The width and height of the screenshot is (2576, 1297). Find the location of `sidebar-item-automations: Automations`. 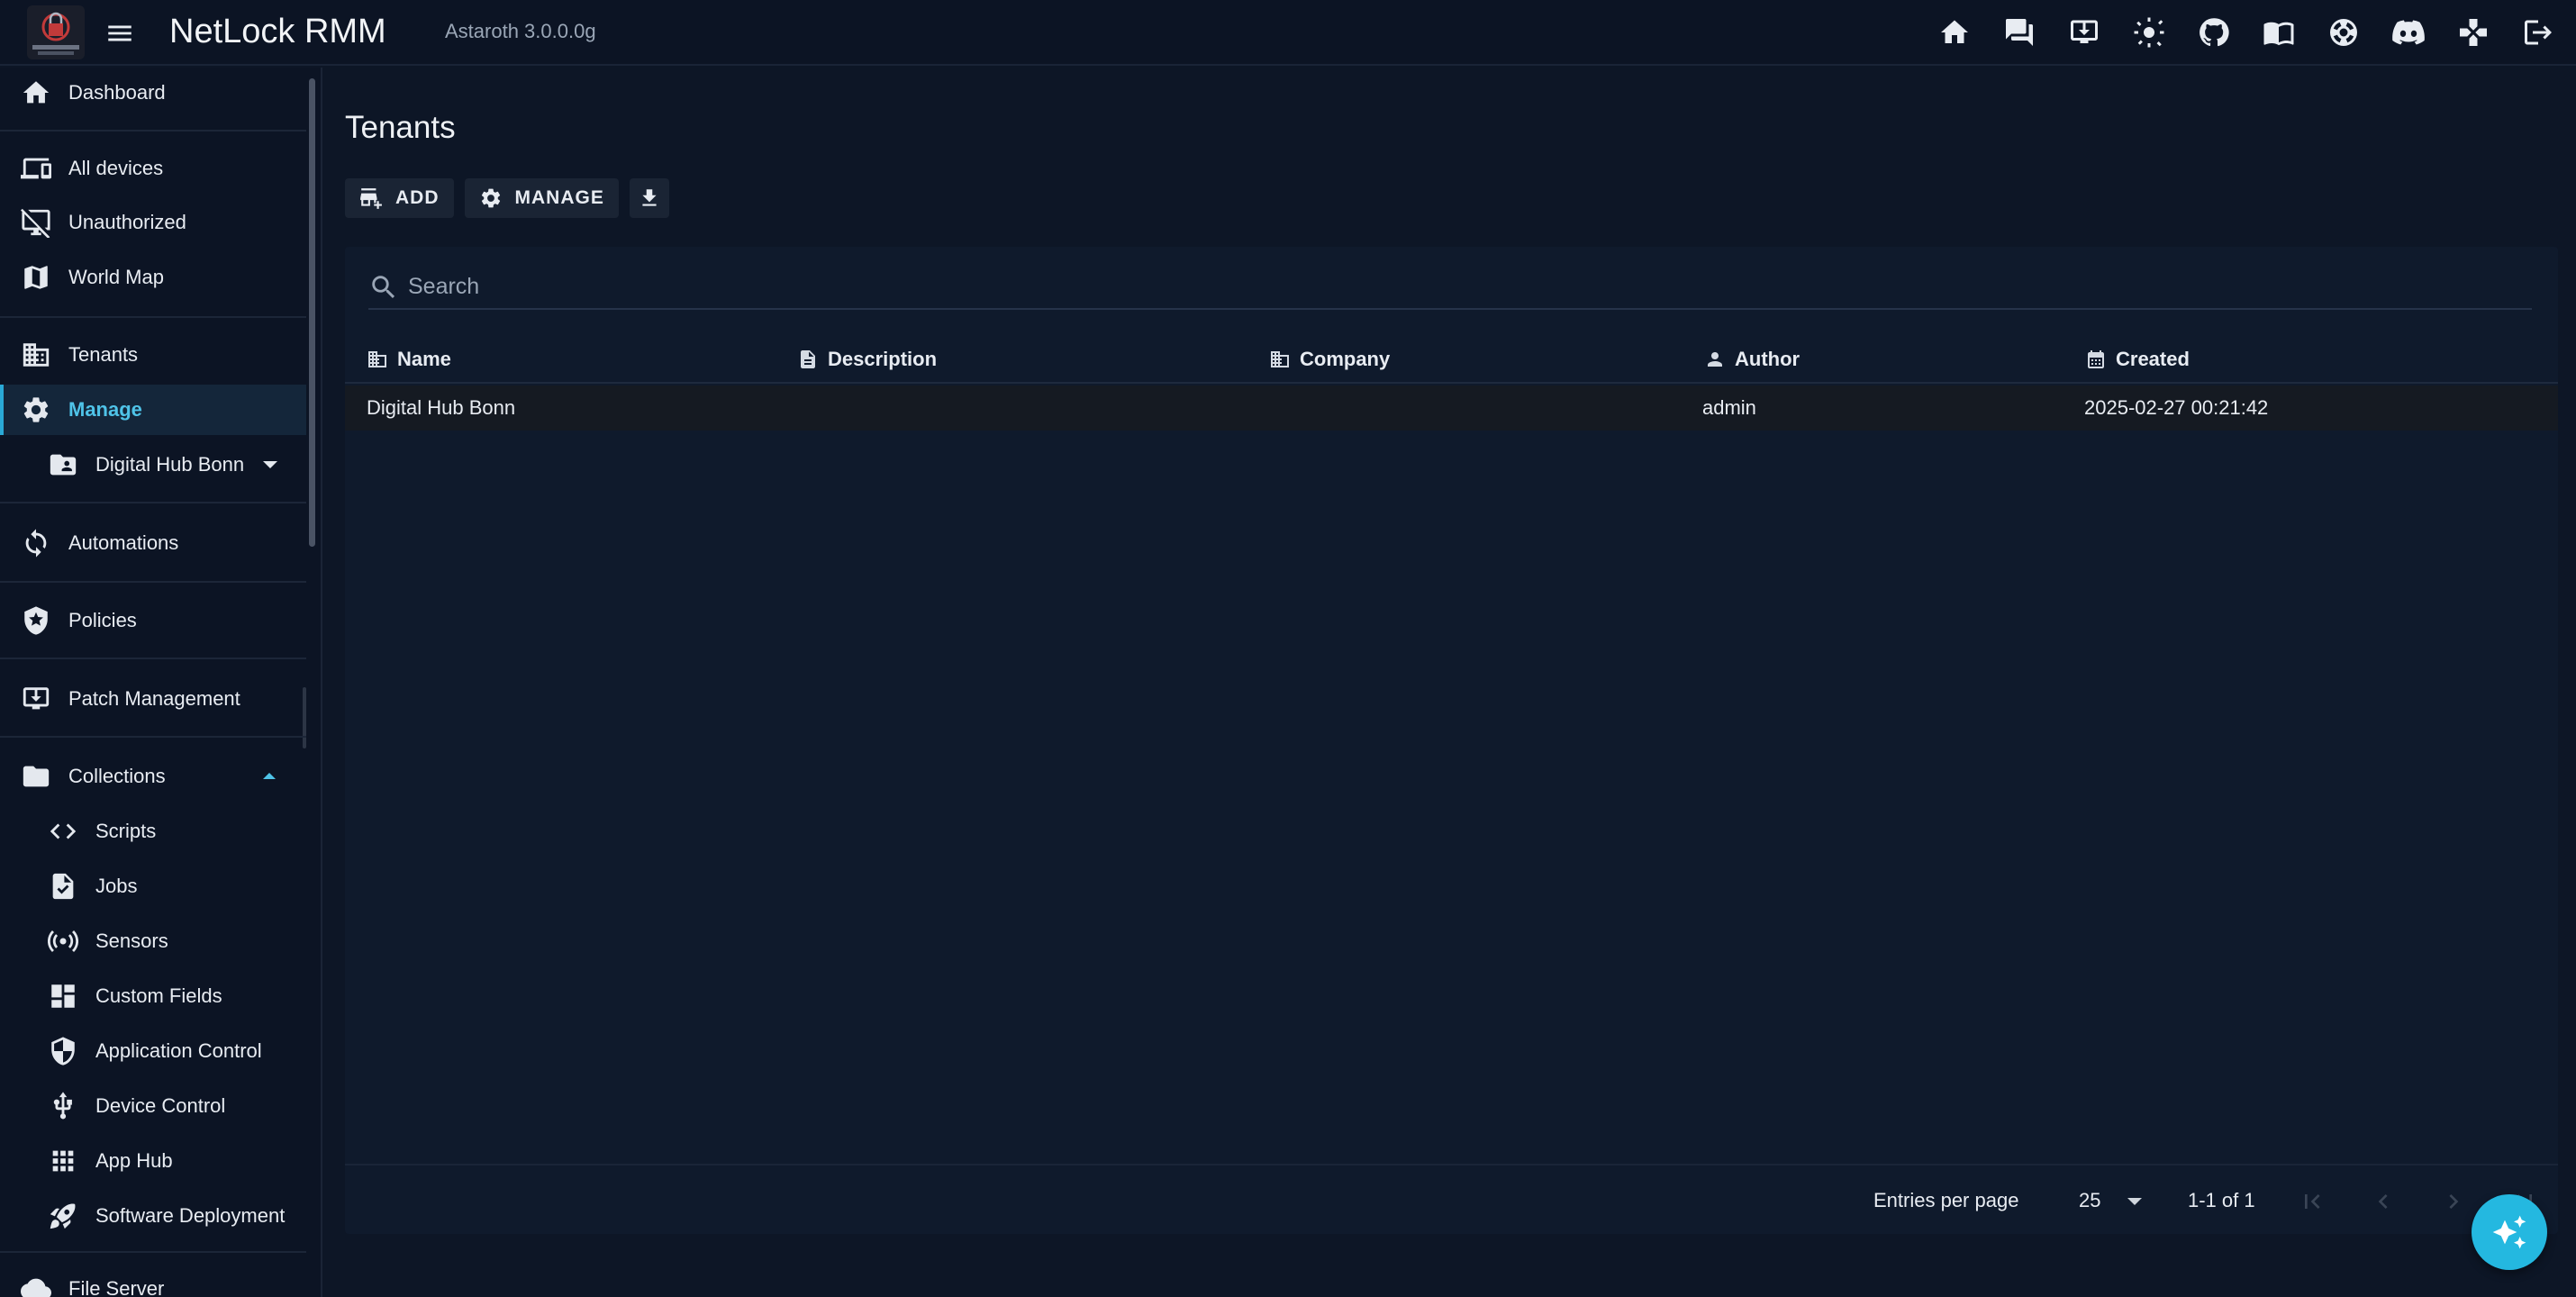

sidebar-item-automations: Automations is located at coordinates (153, 543).